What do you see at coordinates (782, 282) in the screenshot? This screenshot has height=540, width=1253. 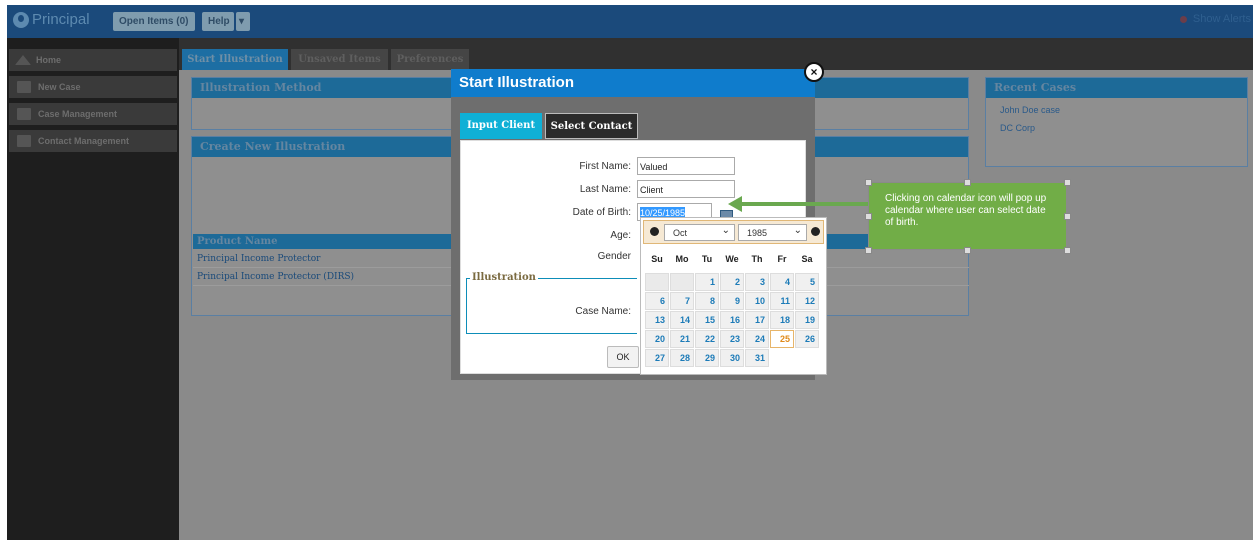 I see `day-cell: 4` at bounding box center [782, 282].